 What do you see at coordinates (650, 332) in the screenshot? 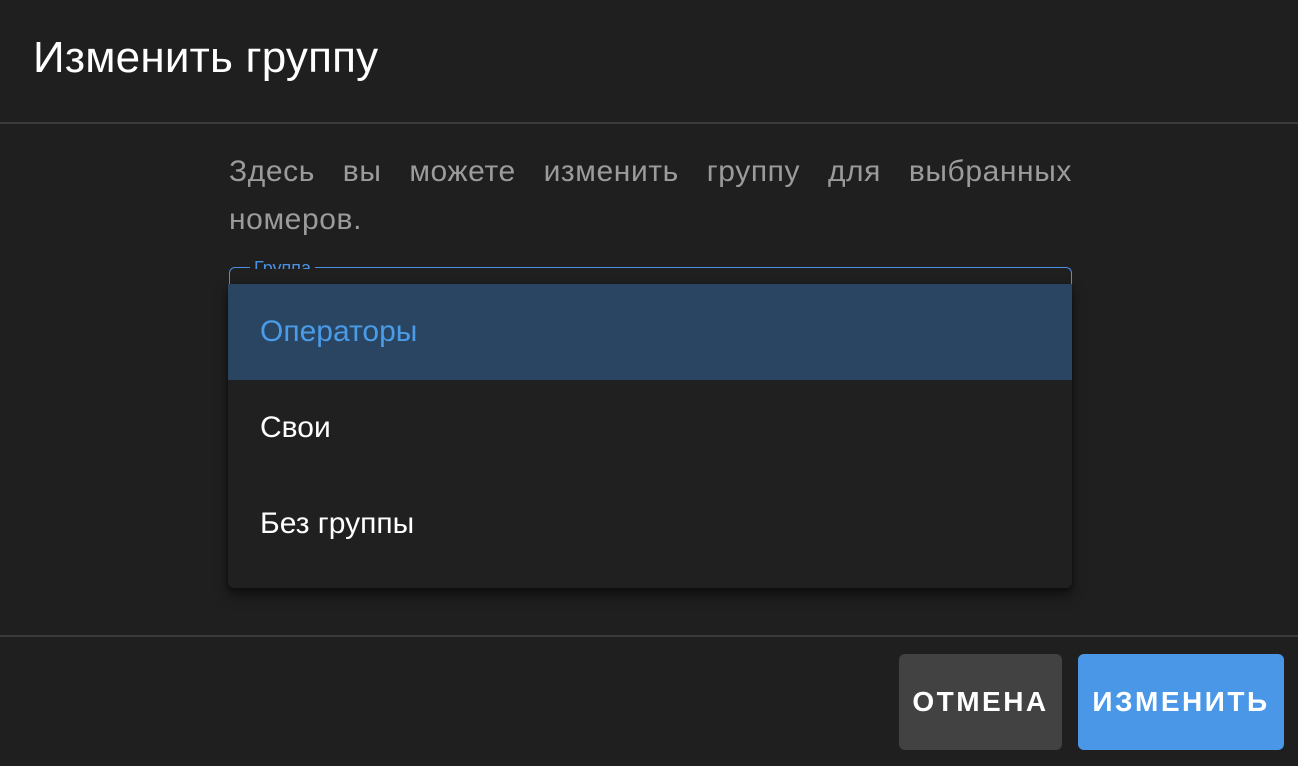
I see `group-option-operators: Операторы` at bounding box center [650, 332].